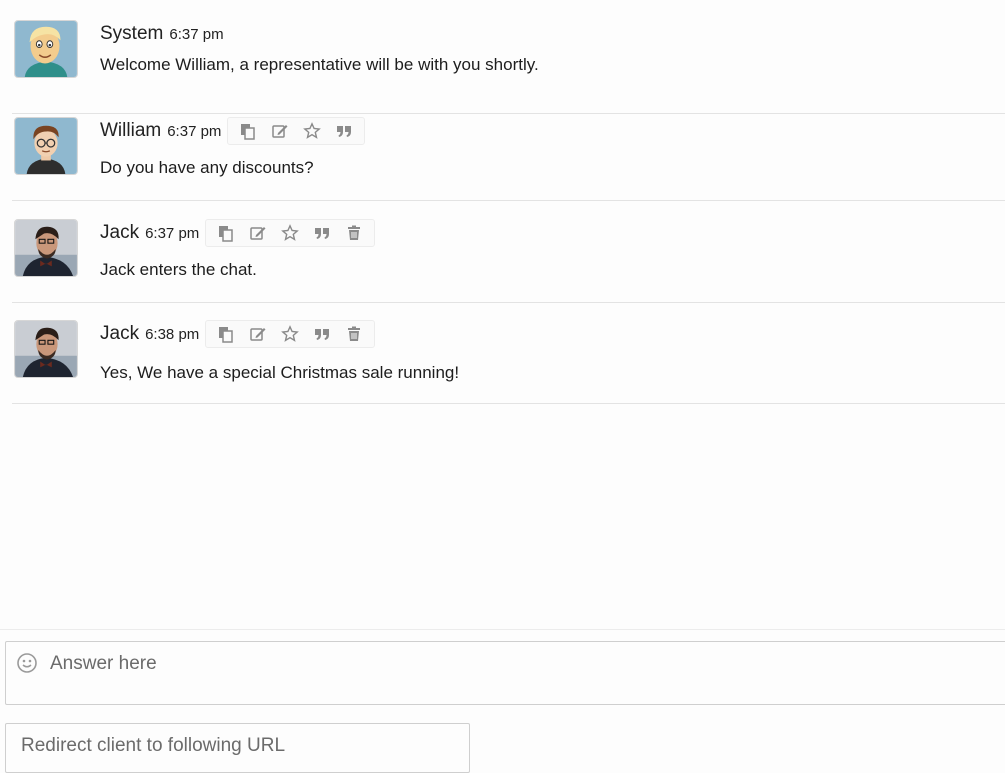 This screenshot has width=1005, height=773. Describe the element at coordinates (241, 746) in the screenshot. I see `redirect-url-input` at that location.